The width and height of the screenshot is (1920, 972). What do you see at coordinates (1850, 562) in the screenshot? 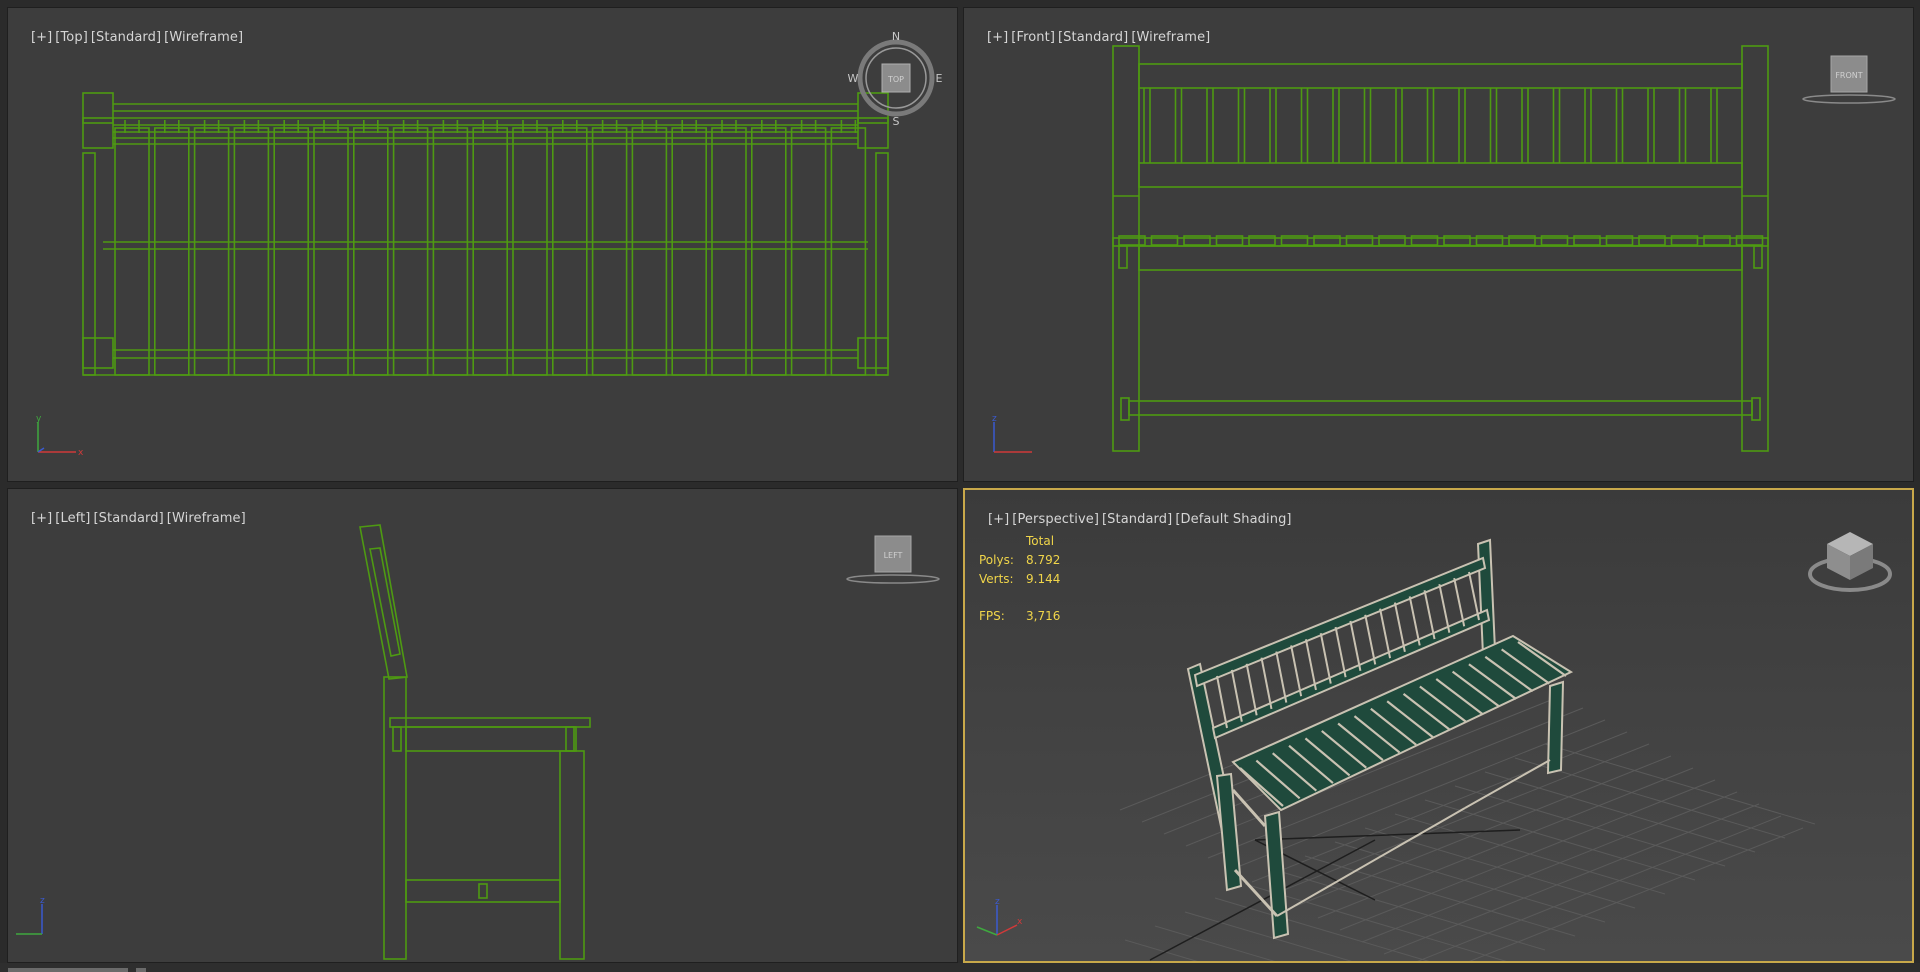
I see `viewcube-perspective` at bounding box center [1850, 562].